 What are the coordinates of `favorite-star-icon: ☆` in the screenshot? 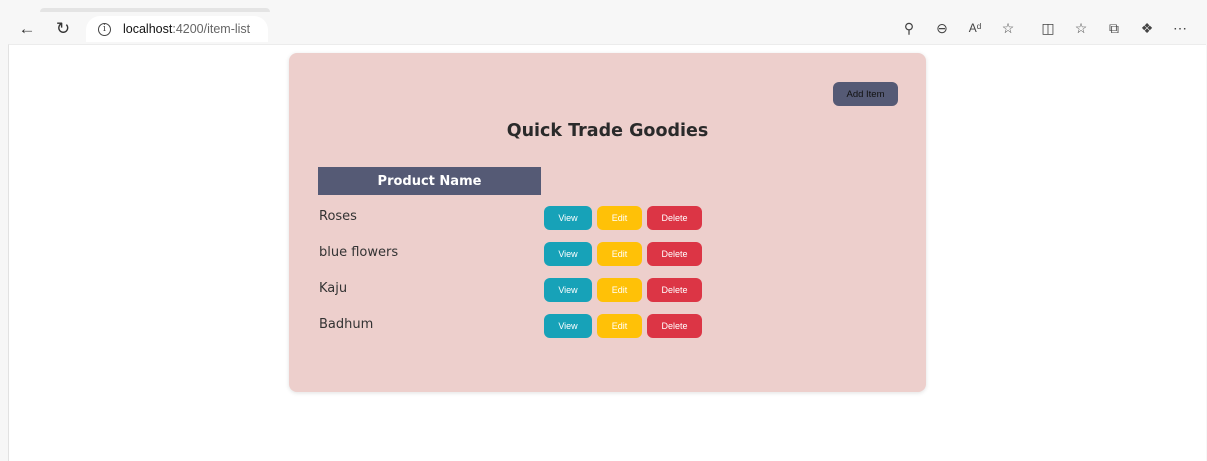 It's located at (1008, 28).